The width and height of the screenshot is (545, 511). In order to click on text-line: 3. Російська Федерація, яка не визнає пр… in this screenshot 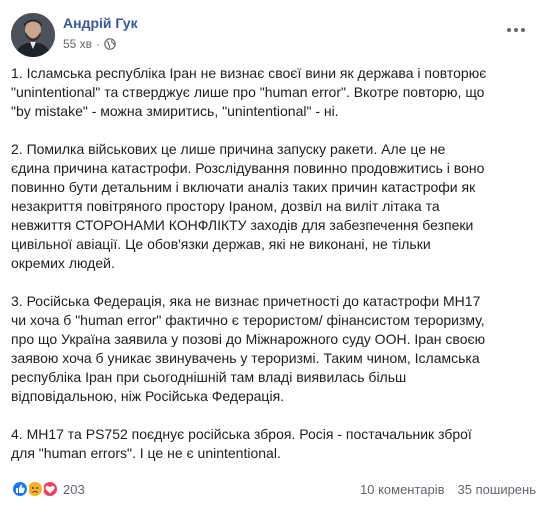, I will do `click(246, 301)`.